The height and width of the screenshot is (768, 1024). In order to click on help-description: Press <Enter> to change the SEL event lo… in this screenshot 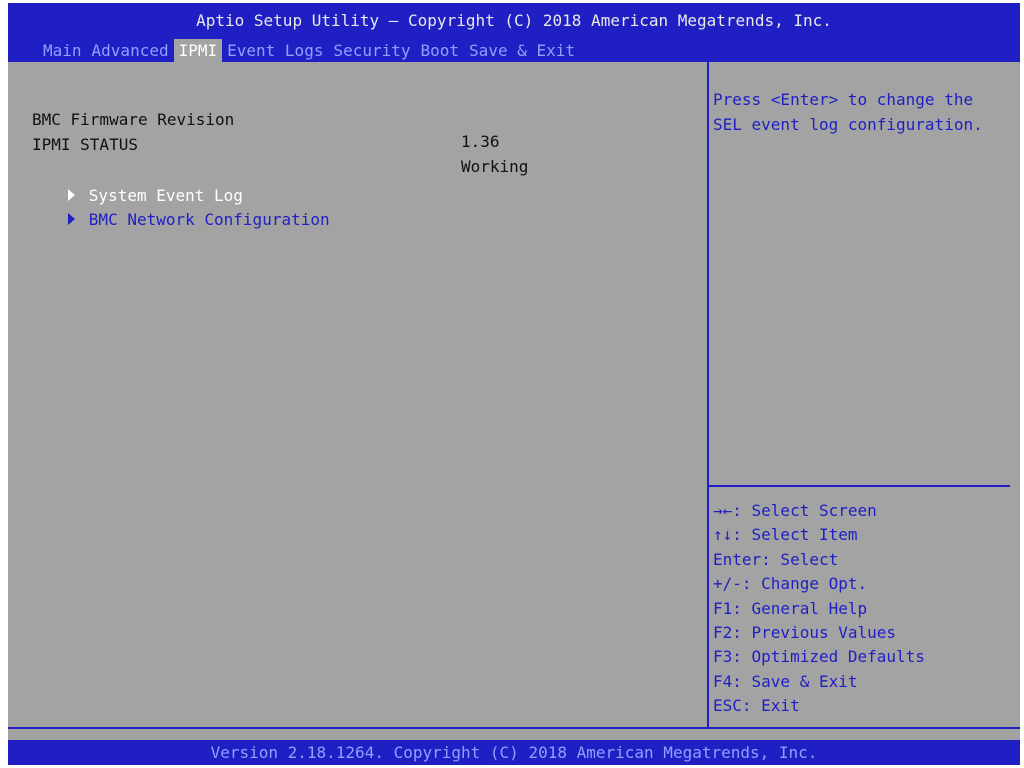, I will do `click(848, 112)`.